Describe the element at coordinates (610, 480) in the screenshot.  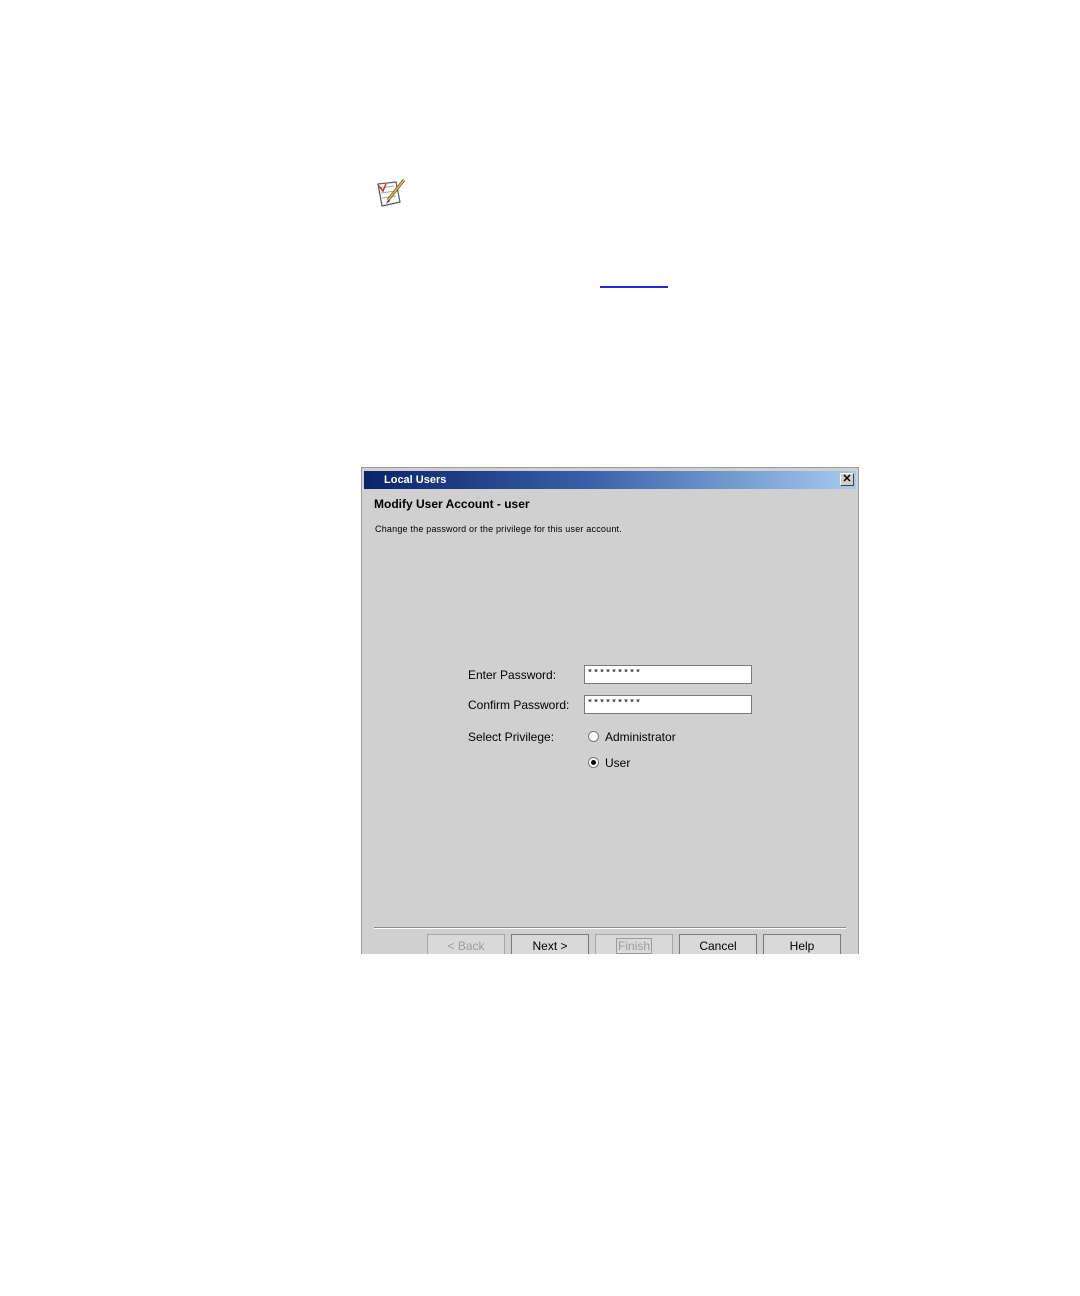
I see `dialog-title-bar: Local Users ✕` at that location.